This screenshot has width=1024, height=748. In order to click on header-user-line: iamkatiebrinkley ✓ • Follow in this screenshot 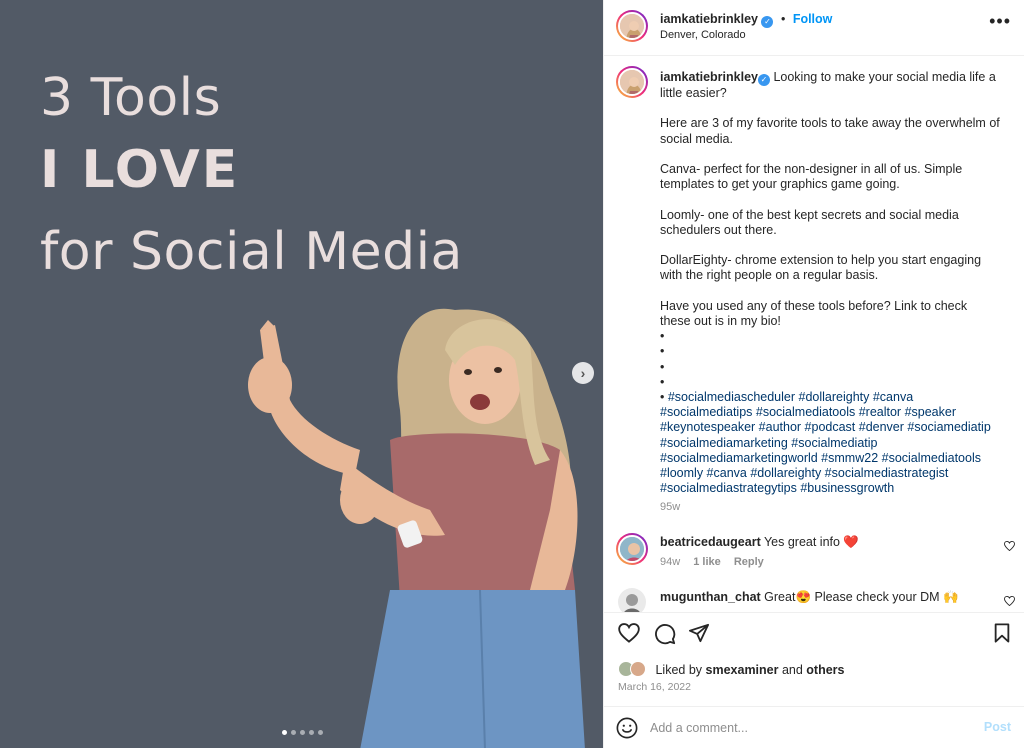, I will do `click(746, 20)`.